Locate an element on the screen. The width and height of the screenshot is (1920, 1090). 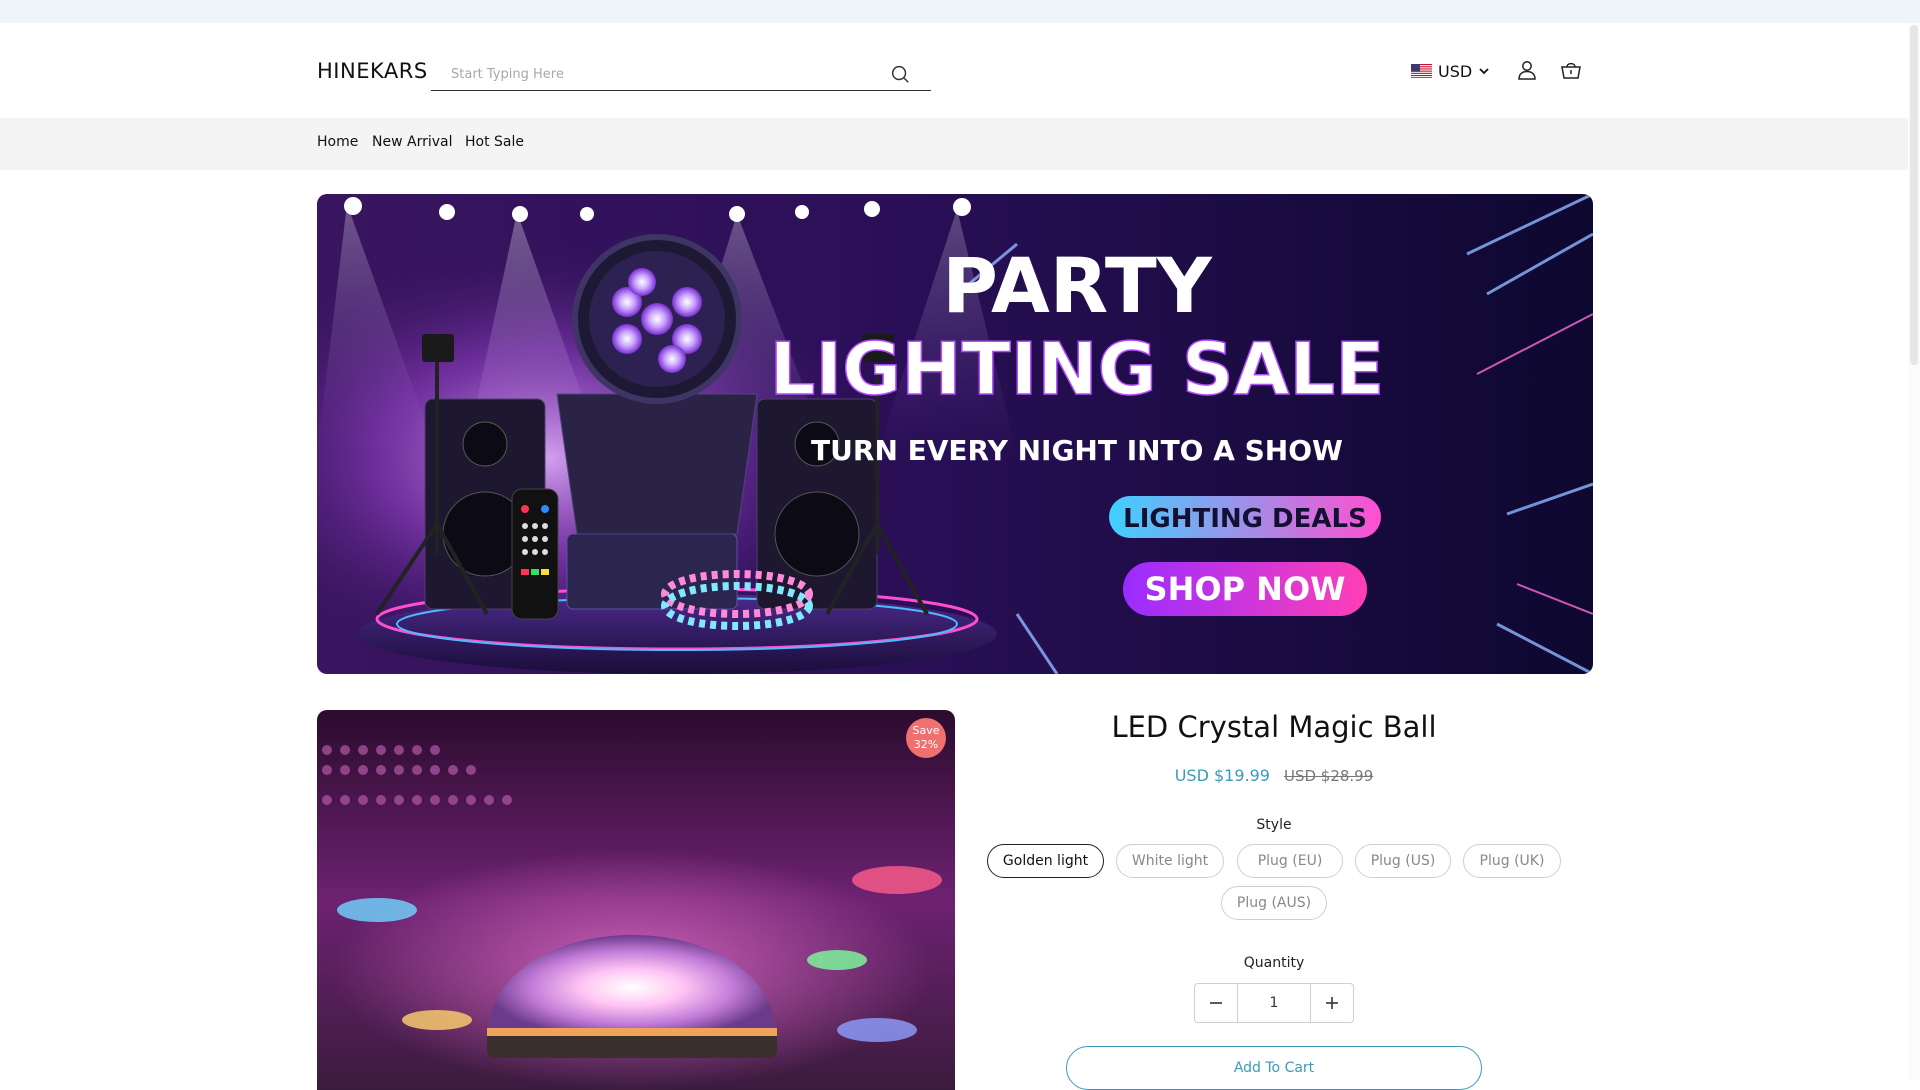
banner-headline-2: LIGHTING SALE is located at coordinates (1077, 369).